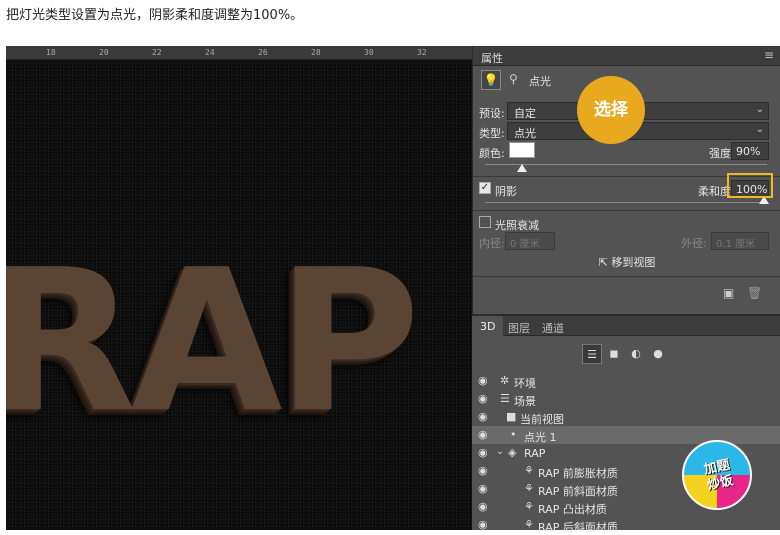 The height and width of the screenshot is (535, 780). I want to click on ruler-tick: 20, so click(104, 52).